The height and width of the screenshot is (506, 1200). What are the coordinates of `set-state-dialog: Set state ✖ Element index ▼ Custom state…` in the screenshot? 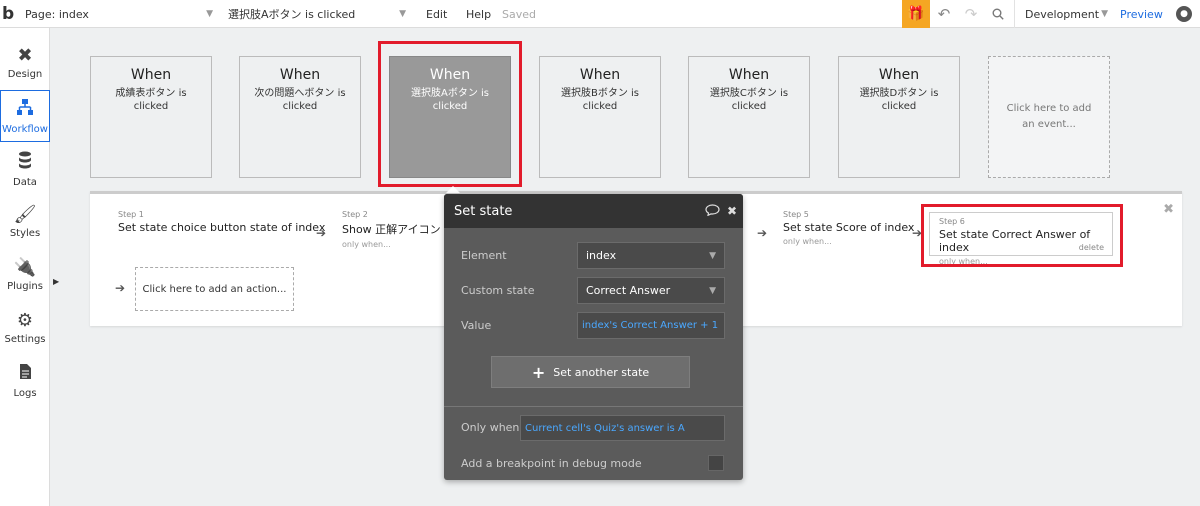 It's located at (593, 337).